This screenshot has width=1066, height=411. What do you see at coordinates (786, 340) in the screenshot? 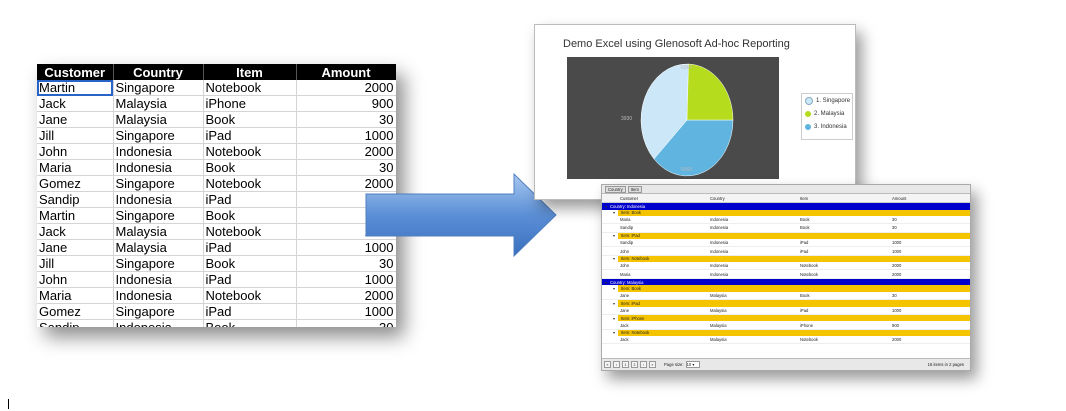
I see `table-row: Jack Malaysia Notebook 2000` at bounding box center [786, 340].